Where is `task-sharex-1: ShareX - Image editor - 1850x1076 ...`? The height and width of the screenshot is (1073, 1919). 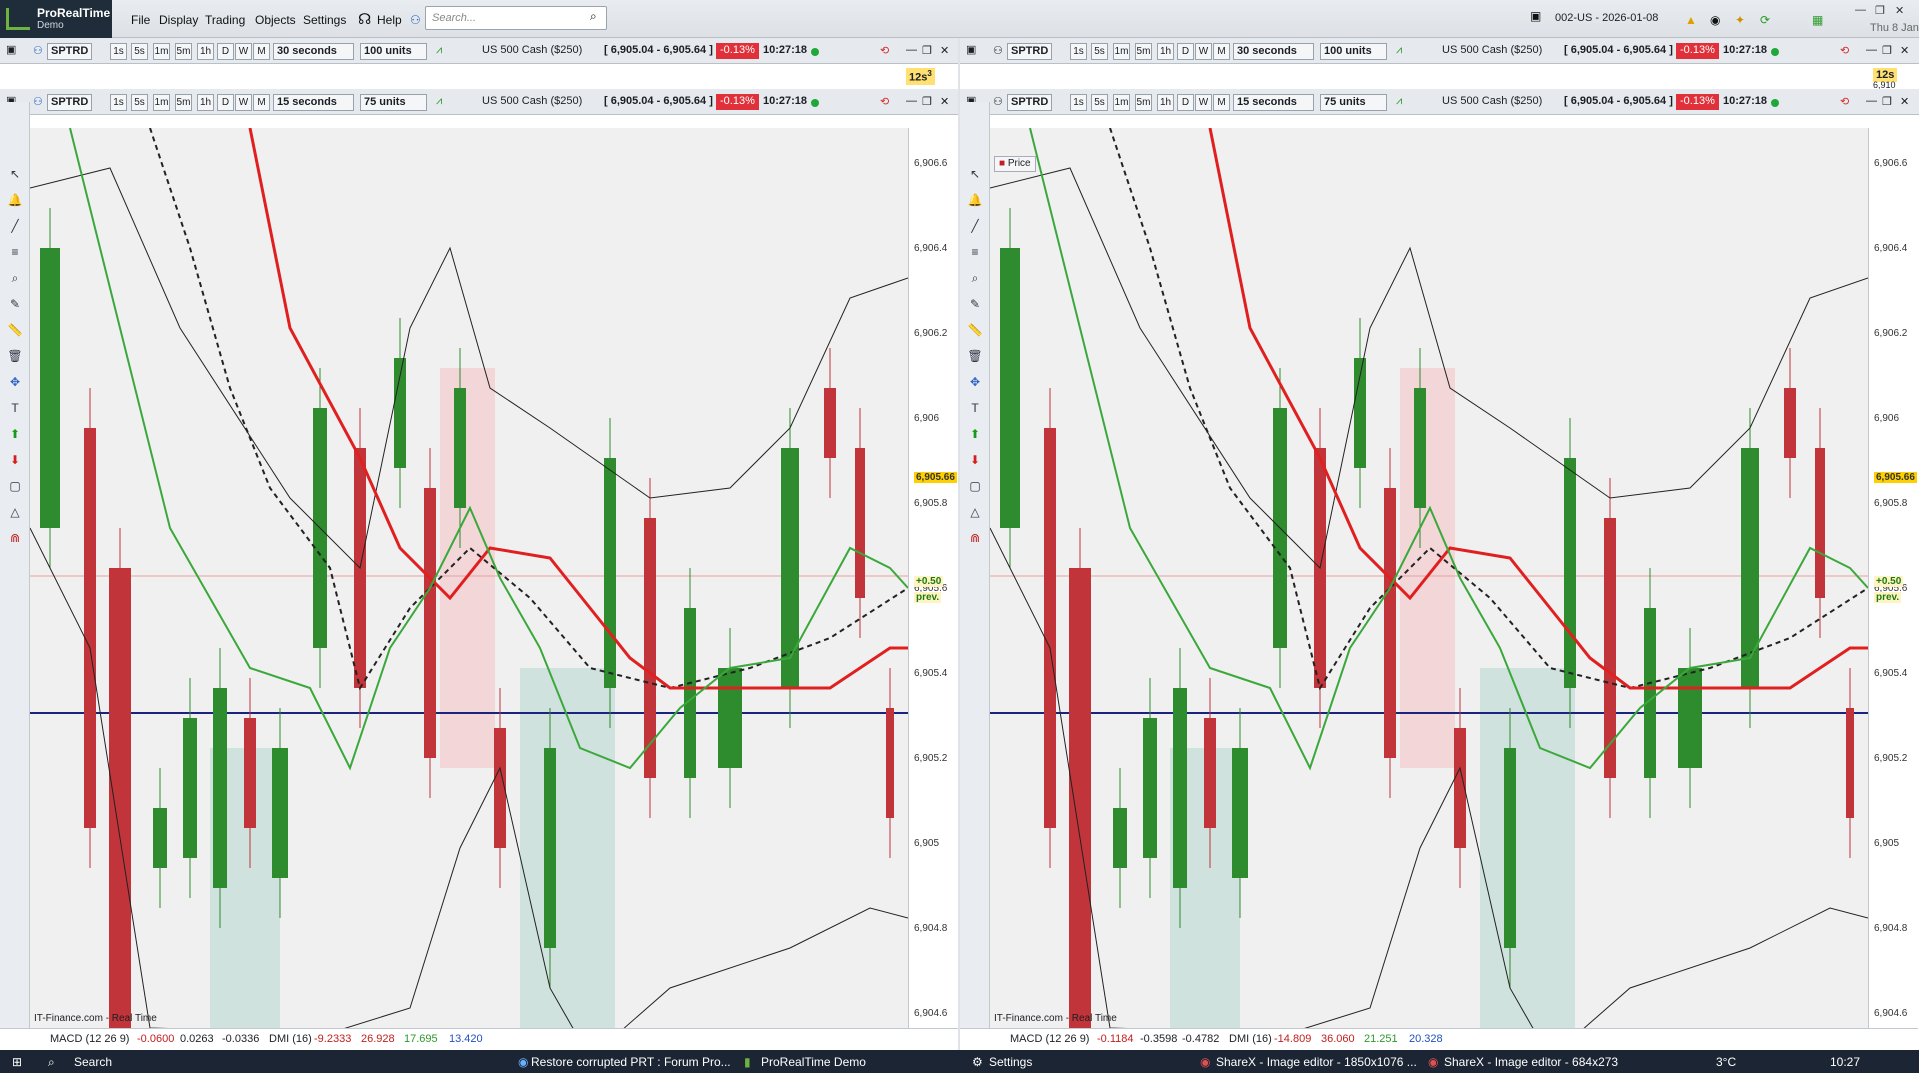
task-sharex-1: ShareX - Image editor - 1850x1076 ... is located at coordinates (1316, 1062).